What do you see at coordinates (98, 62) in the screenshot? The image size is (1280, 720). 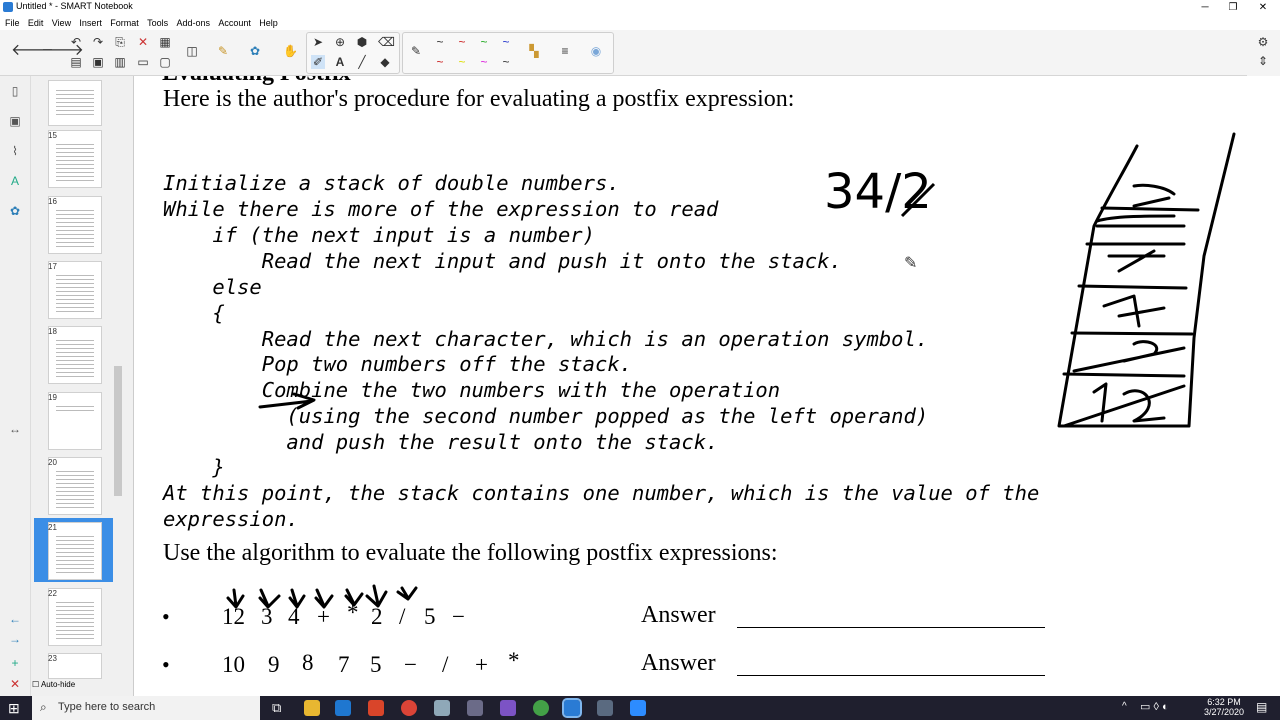 I see `paste-icon: ▣` at bounding box center [98, 62].